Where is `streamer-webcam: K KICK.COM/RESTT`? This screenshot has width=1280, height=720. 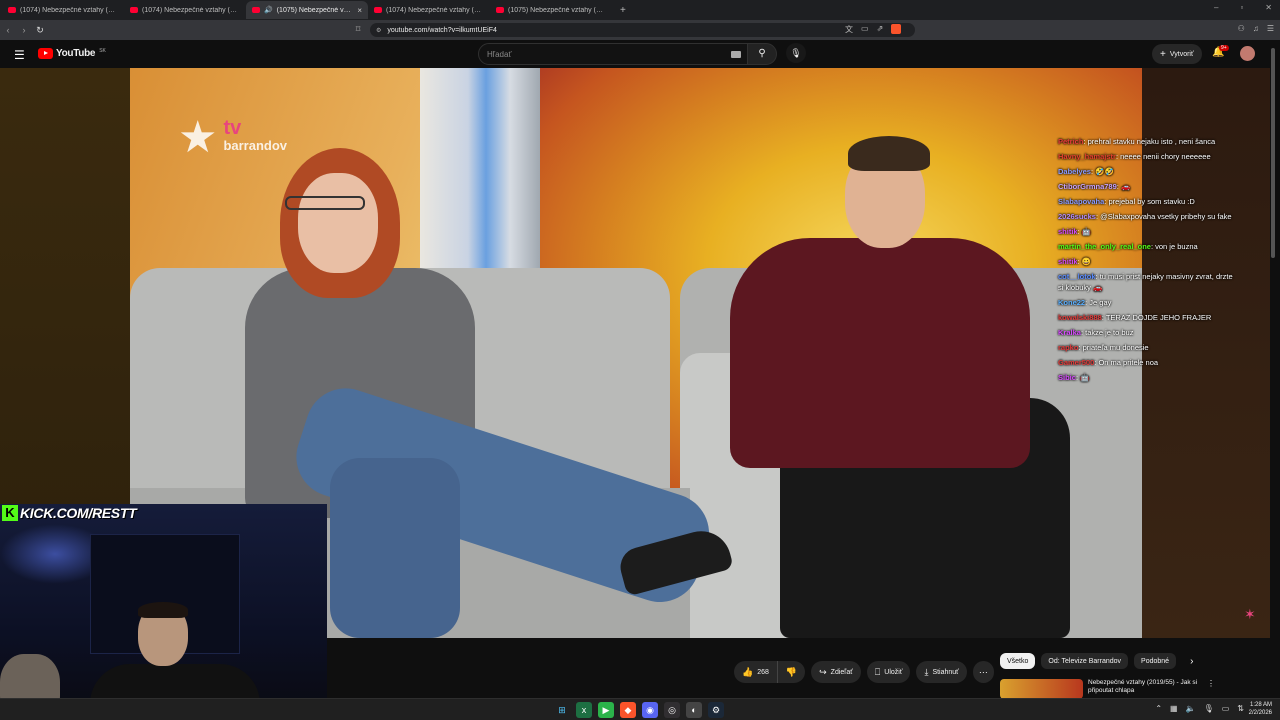
streamer-webcam: K KICK.COM/RESTT is located at coordinates (163, 612).